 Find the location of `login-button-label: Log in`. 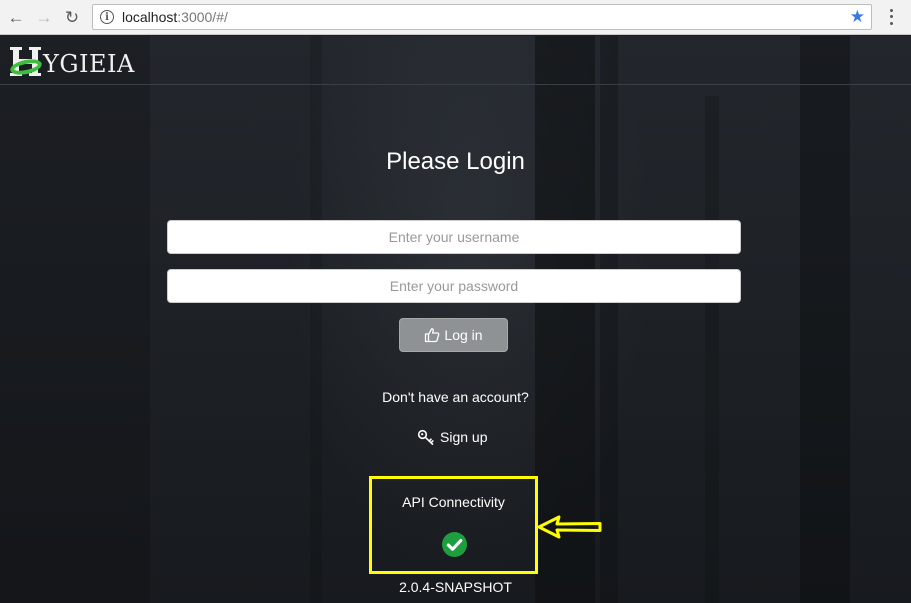

login-button-label: Log in is located at coordinates (463, 335).